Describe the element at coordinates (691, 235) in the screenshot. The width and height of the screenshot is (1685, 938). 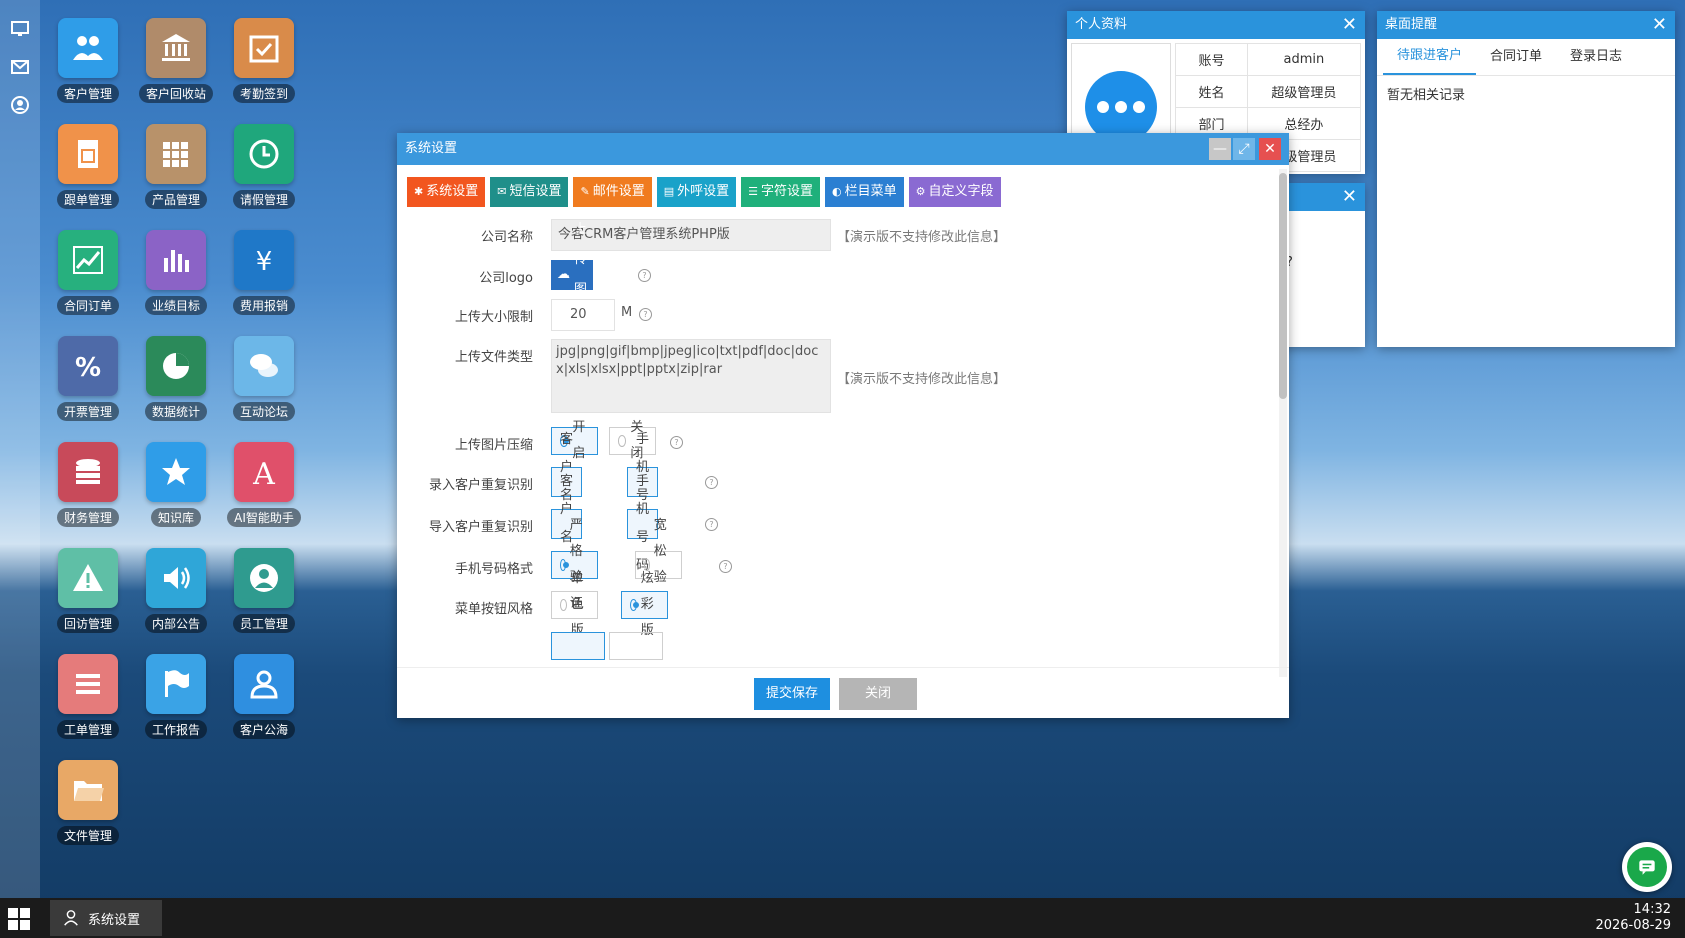
I see `company-name-input: 今客CRM客户管理系统PHP版` at that location.